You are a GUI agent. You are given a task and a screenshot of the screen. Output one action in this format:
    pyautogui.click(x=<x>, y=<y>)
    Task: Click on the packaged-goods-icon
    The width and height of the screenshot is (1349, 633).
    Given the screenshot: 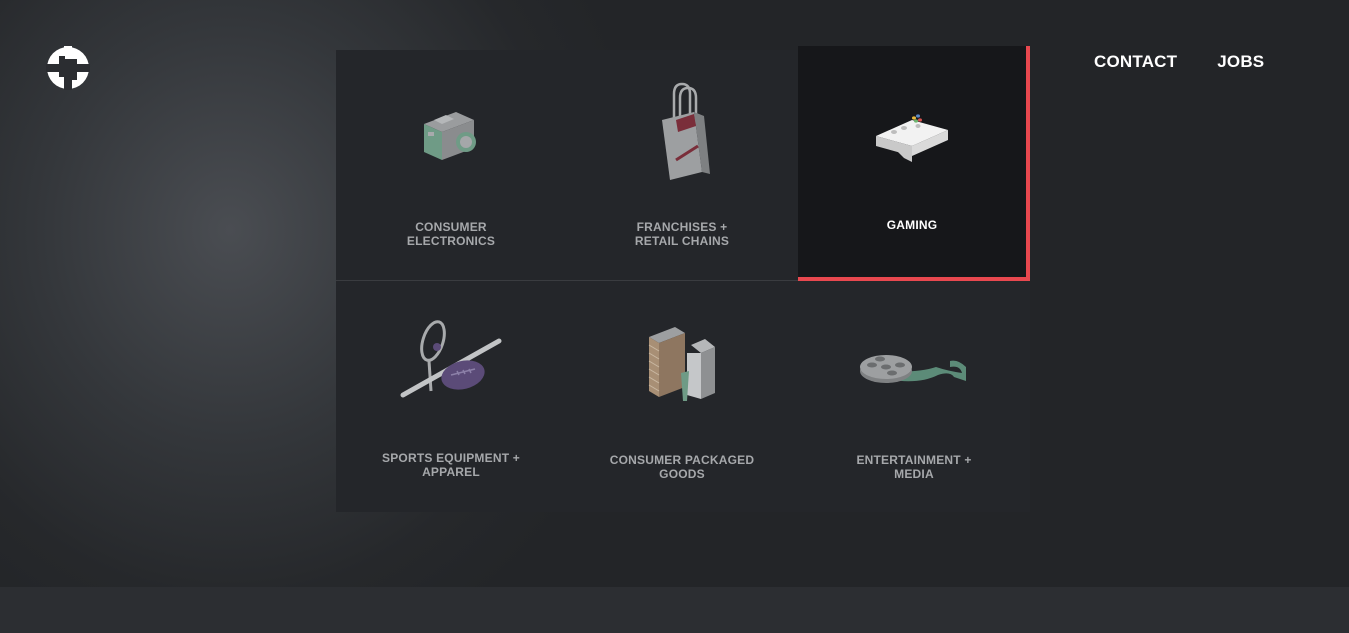 What is the action you would take?
    pyautogui.click(x=682, y=367)
    